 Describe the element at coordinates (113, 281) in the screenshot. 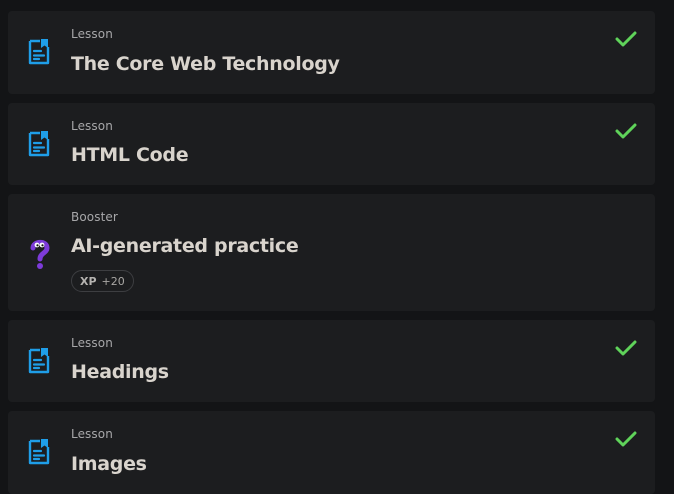

I see `xp-value: +20` at that location.